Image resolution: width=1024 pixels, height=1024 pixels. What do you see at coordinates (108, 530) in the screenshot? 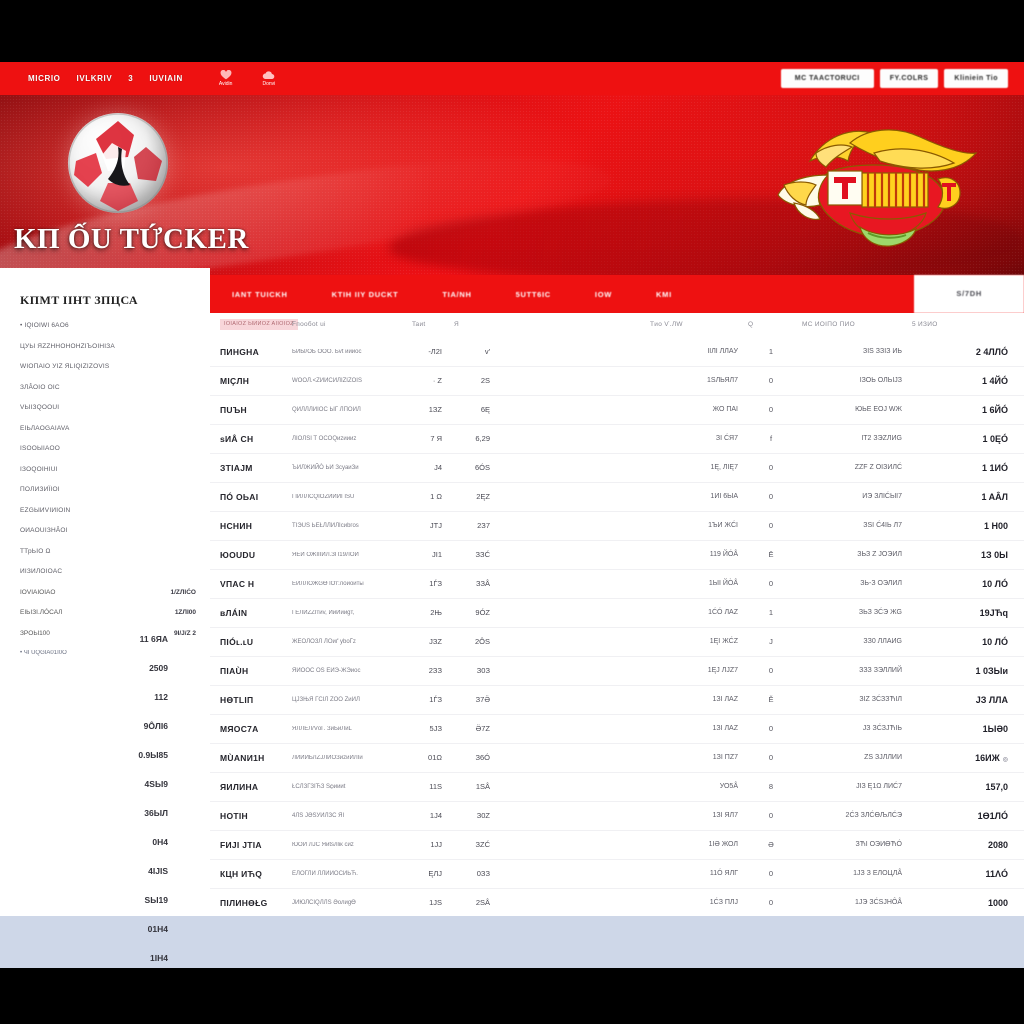
I see `sidebar-item-10: OИAOUIЗHÂOI` at bounding box center [108, 530].